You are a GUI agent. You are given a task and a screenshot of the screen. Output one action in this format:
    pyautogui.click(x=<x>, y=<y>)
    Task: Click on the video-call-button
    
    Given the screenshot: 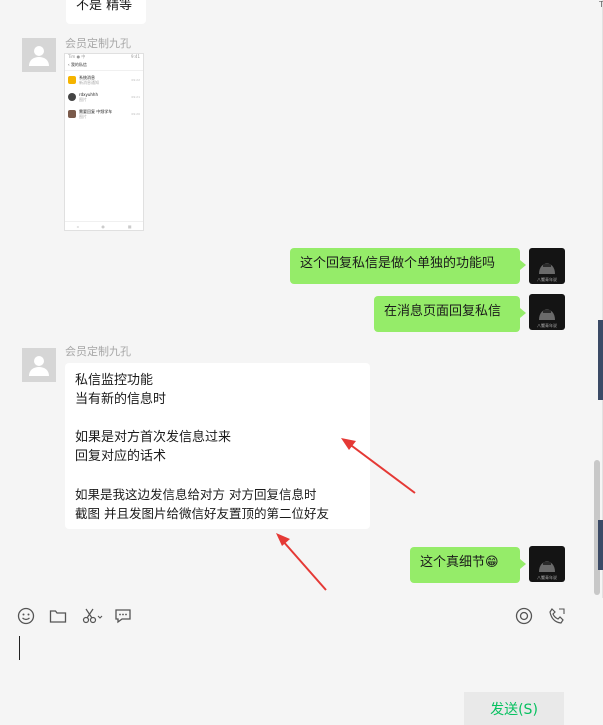 What is the action you would take?
    pyautogui.click(x=524, y=616)
    